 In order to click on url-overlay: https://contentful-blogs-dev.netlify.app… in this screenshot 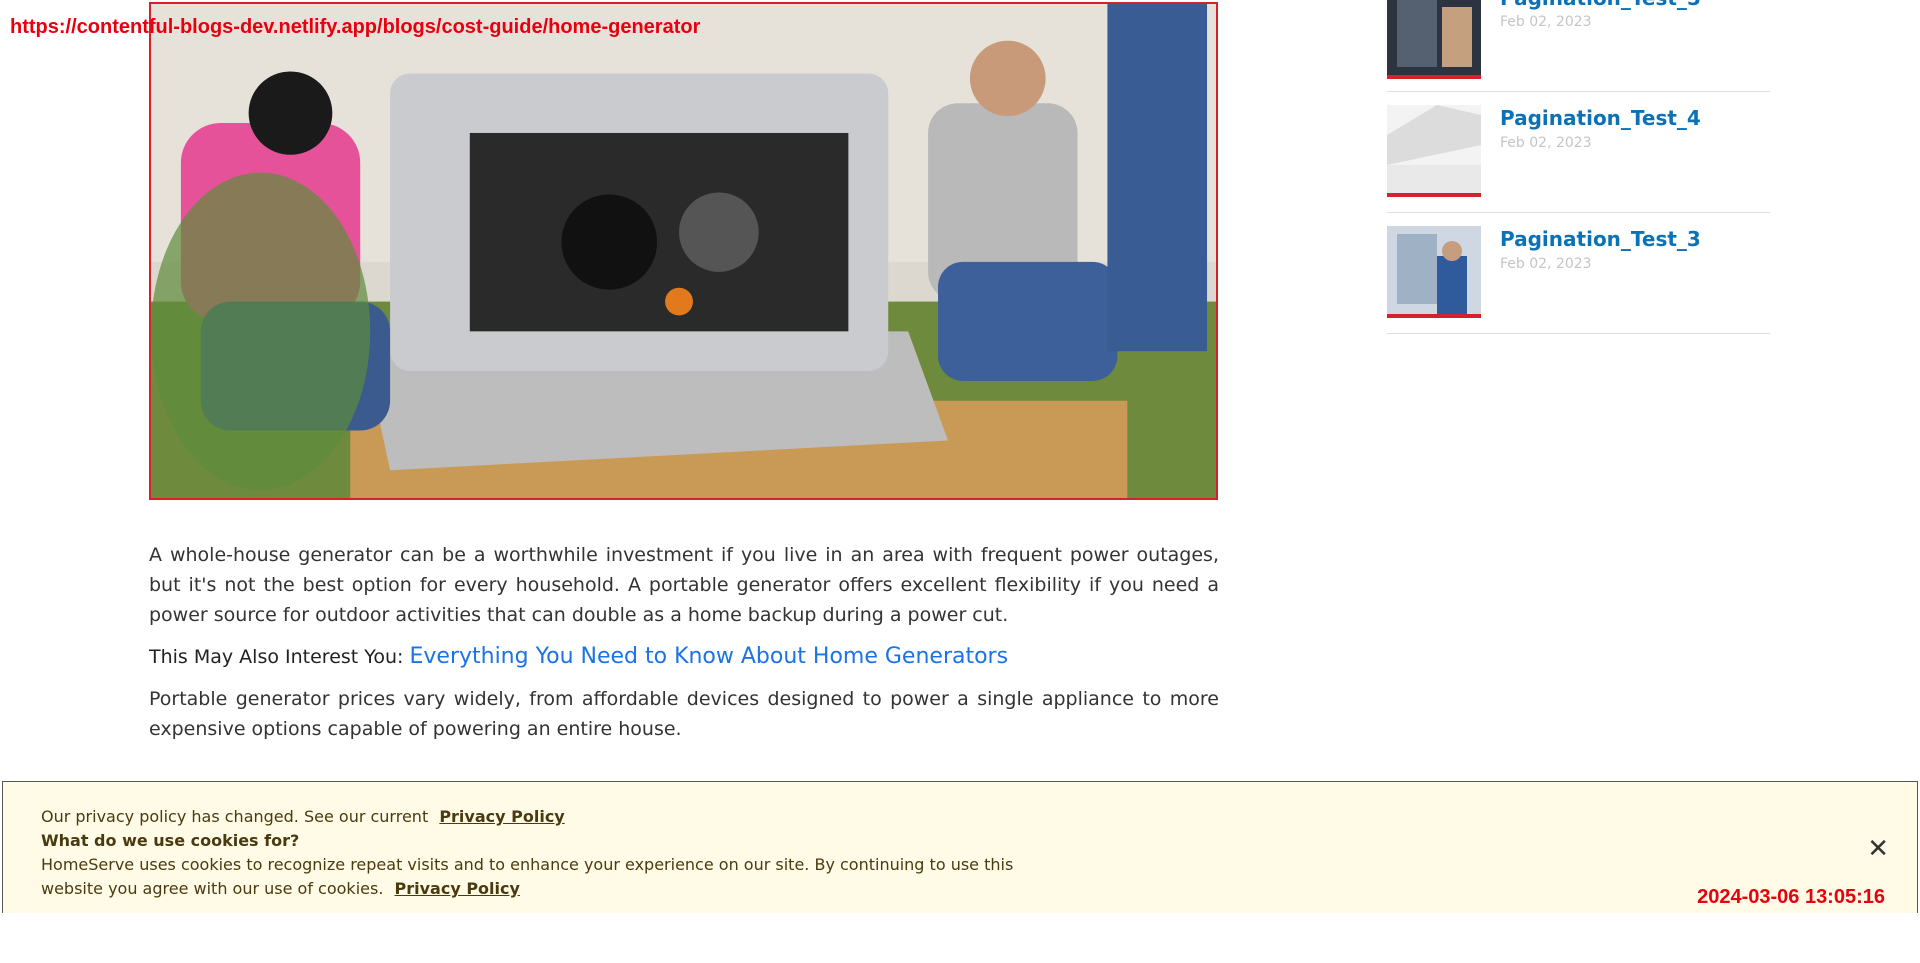, I will do `click(355, 27)`.